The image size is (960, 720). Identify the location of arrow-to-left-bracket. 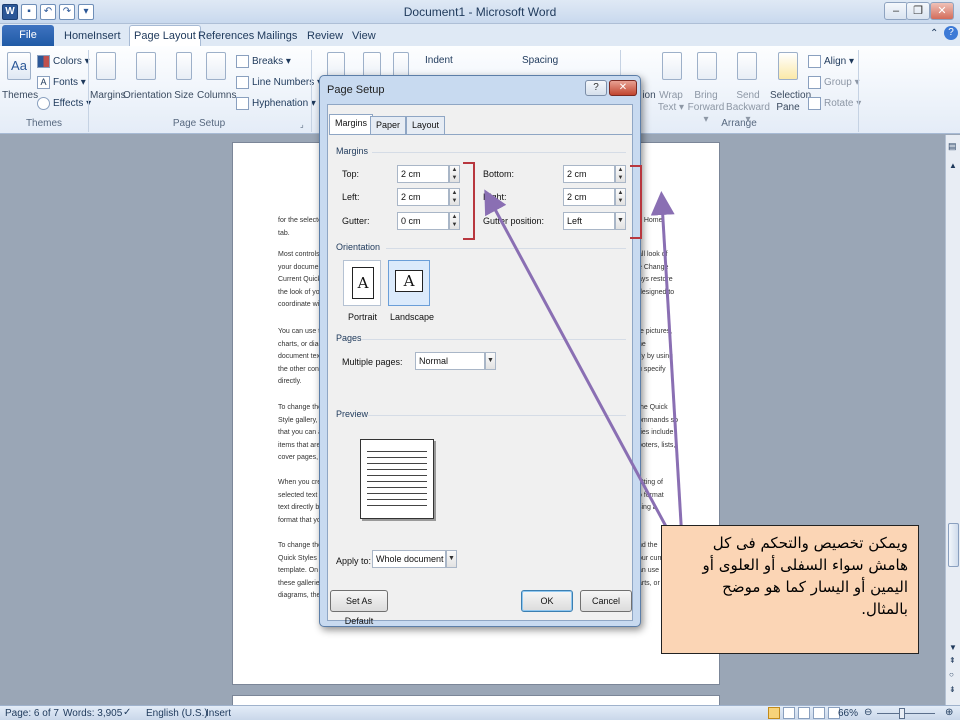
(581, 367).